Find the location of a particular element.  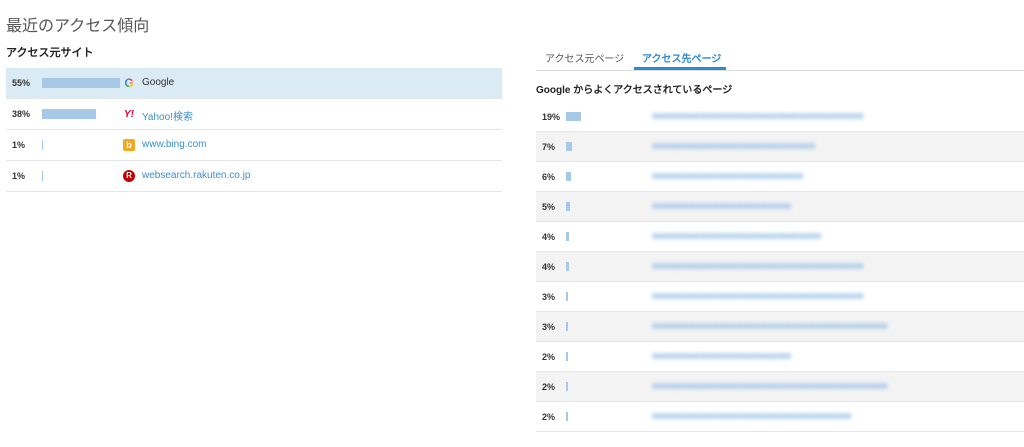

destination-percent: 7% is located at coordinates (549, 147).